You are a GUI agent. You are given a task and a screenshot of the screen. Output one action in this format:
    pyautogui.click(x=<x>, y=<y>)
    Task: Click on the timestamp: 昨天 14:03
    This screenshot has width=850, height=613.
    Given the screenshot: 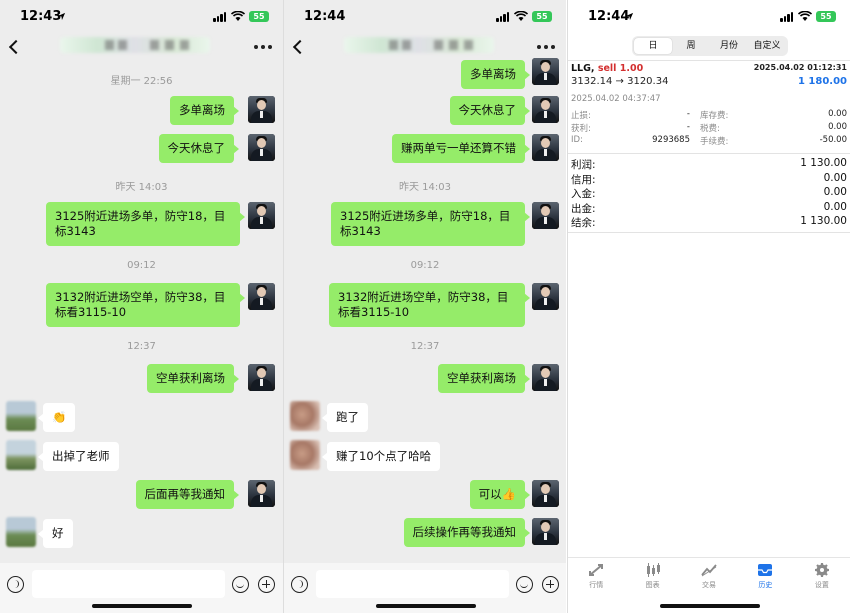 What is the action you would take?
    pyautogui.click(x=141, y=187)
    